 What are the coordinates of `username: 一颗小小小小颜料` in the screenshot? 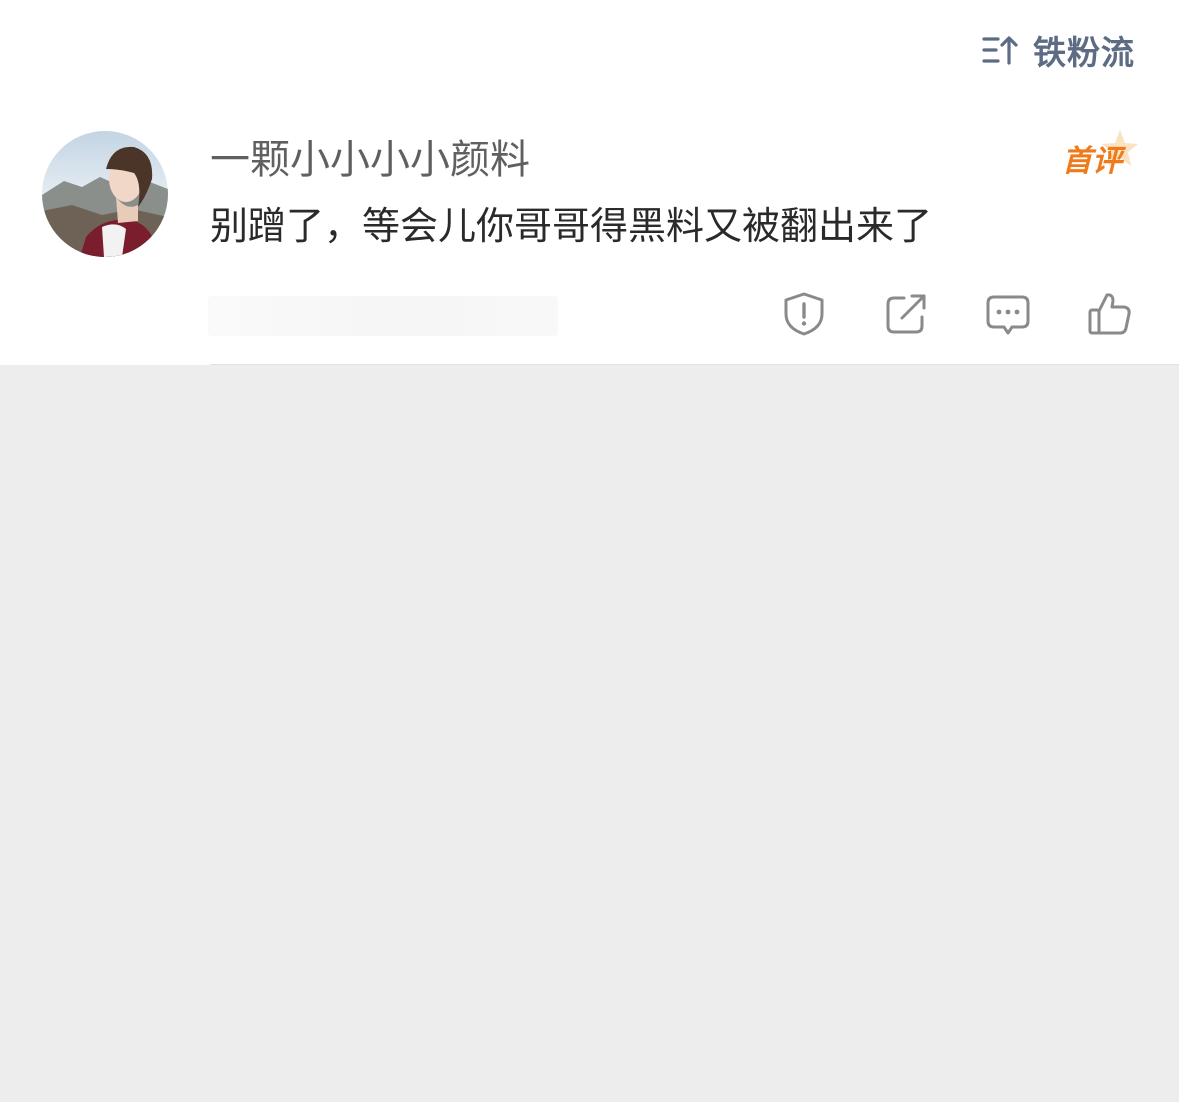 It's located at (370, 160).